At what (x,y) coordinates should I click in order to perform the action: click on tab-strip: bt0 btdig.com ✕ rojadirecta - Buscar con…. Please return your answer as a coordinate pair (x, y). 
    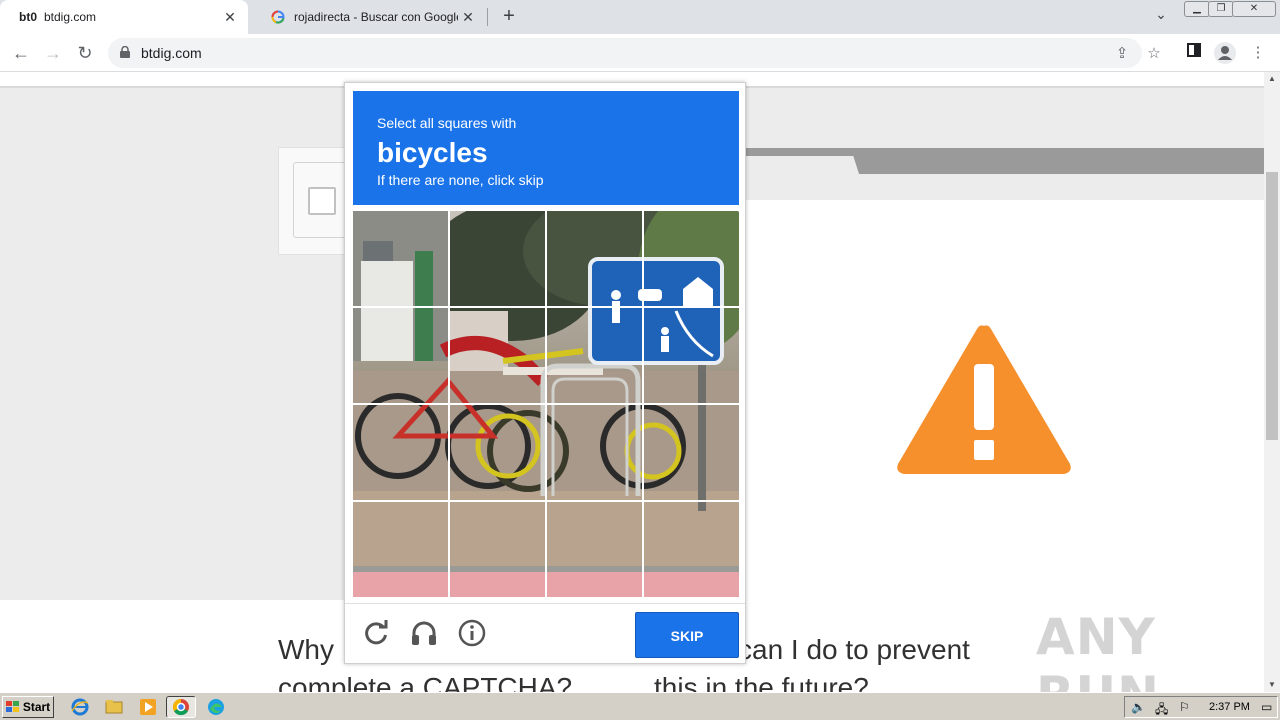
    Looking at the image, I should click on (640, 17).